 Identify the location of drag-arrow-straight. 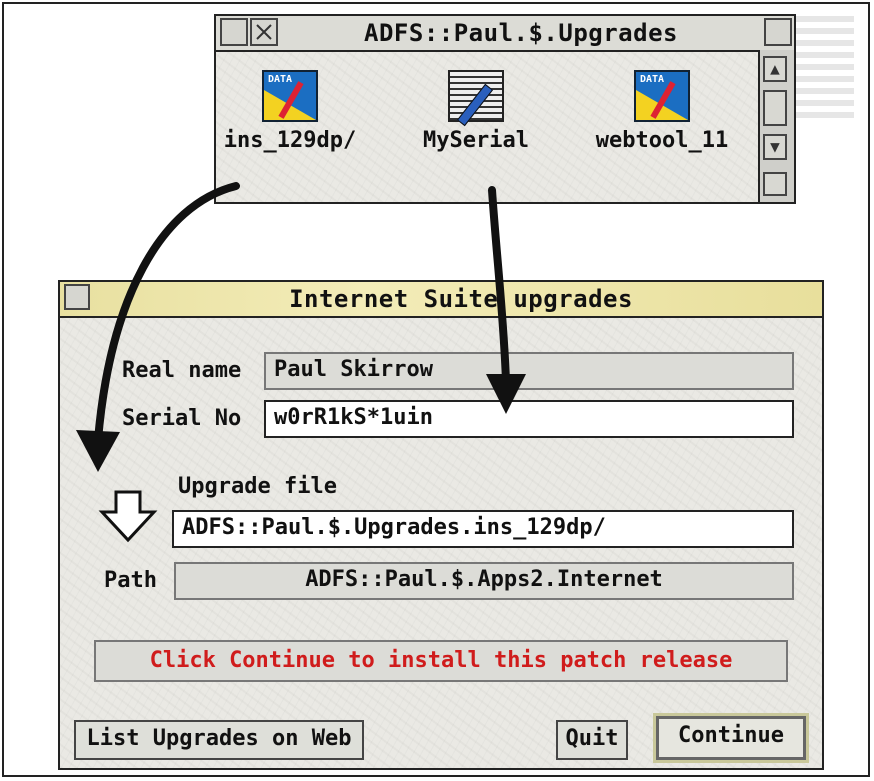
(499, 286).